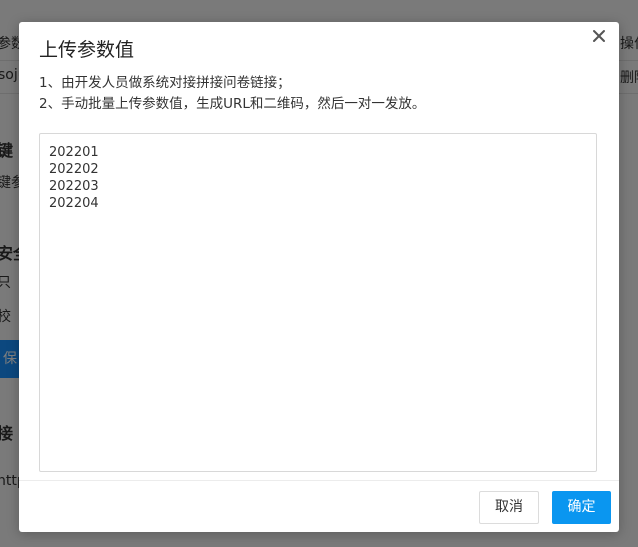 Image resolution: width=638 pixels, height=547 pixels. Describe the element at coordinates (581, 507) in the screenshot. I see `confirm-button: 确定` at that location.